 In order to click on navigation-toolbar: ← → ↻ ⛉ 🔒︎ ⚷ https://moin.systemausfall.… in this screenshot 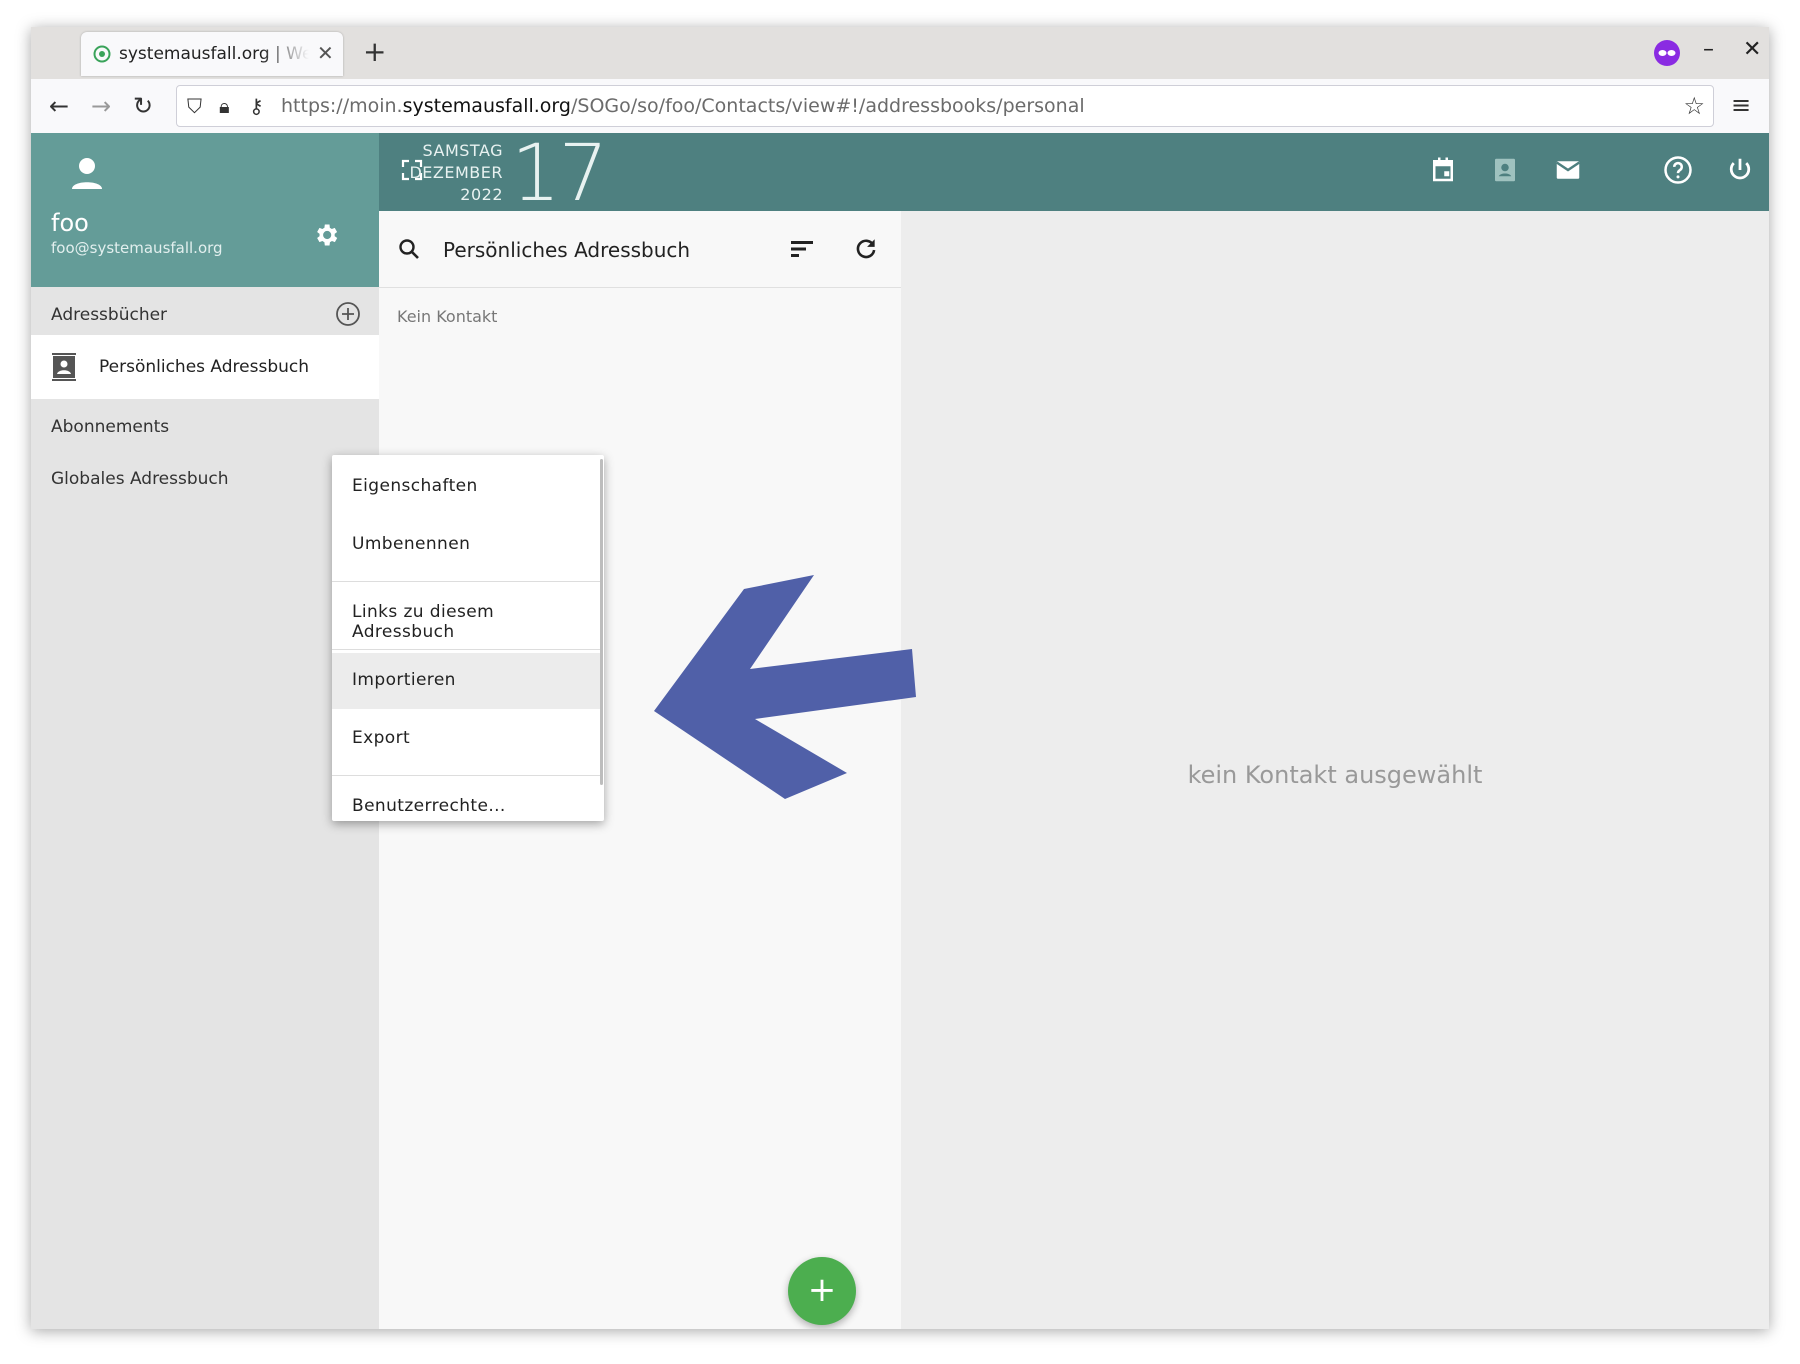, I will do `click(900, 106)`.